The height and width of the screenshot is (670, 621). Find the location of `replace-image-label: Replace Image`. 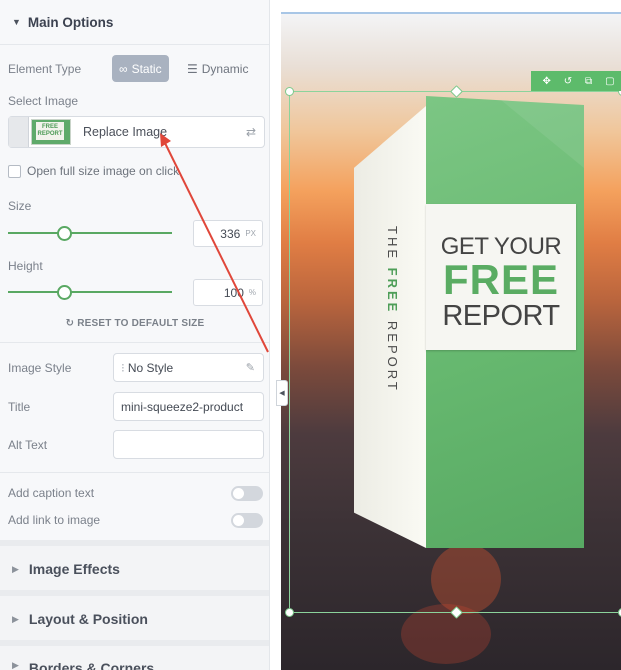

replace-image-label: Replace Image is located at coordinates (125, 132).